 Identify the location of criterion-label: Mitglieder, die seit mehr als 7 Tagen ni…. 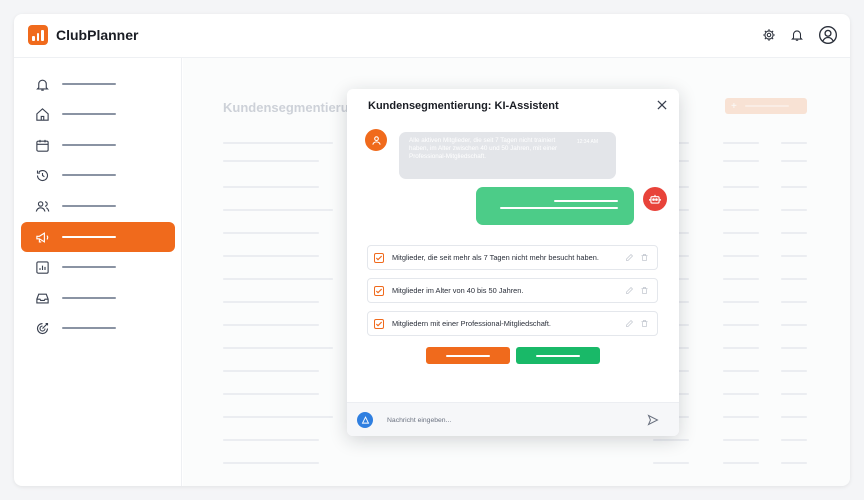
(495, 257).